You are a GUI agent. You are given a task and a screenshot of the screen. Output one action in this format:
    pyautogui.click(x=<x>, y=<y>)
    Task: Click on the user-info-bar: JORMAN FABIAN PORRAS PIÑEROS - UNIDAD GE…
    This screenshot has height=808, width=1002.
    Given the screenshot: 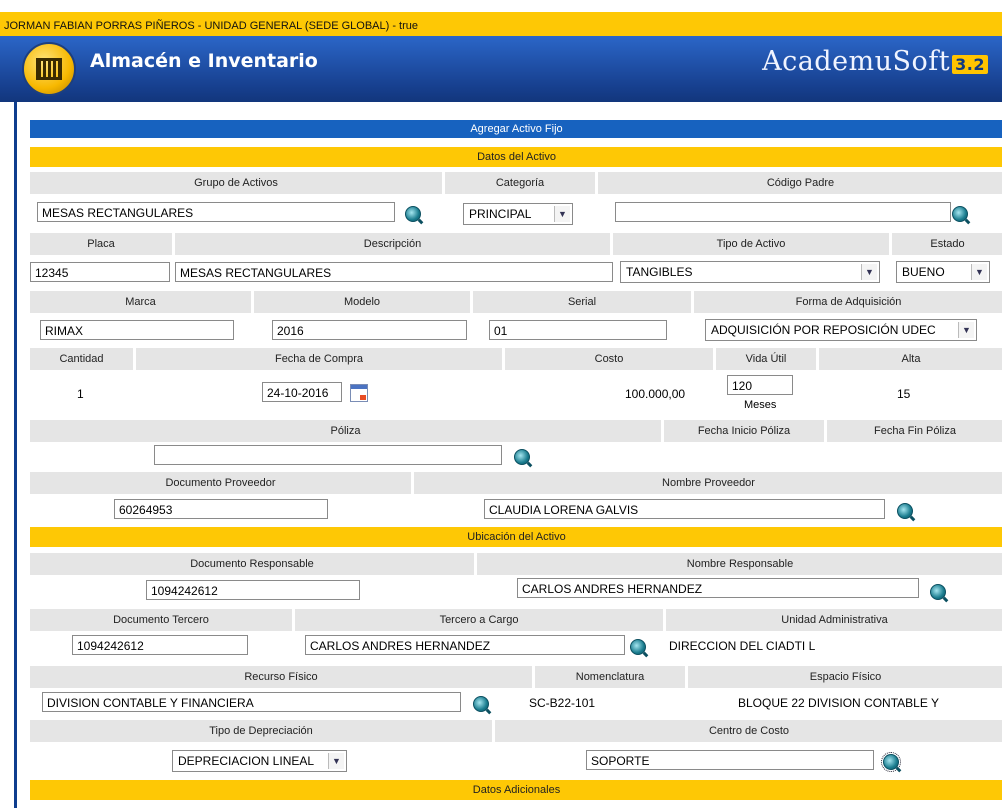 What is the action you would take?
    pyautogui.click(x=501, y=18)
    